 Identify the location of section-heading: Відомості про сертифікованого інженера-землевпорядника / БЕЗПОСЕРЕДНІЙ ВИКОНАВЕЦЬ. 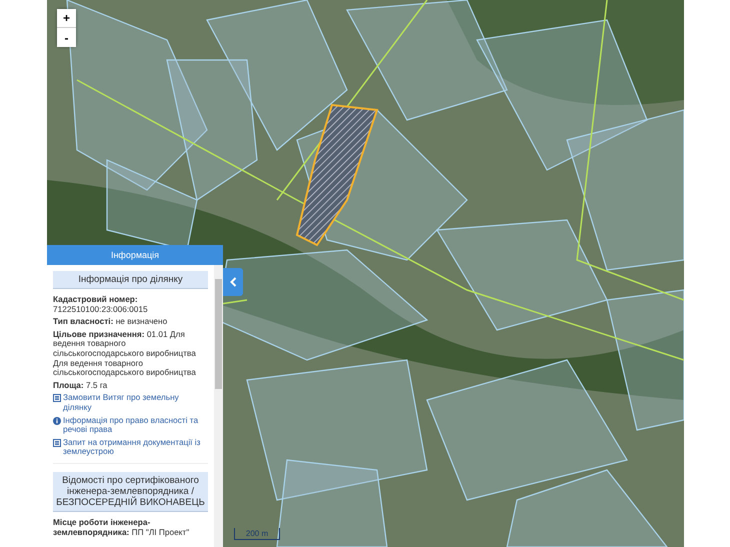
(130, 492).